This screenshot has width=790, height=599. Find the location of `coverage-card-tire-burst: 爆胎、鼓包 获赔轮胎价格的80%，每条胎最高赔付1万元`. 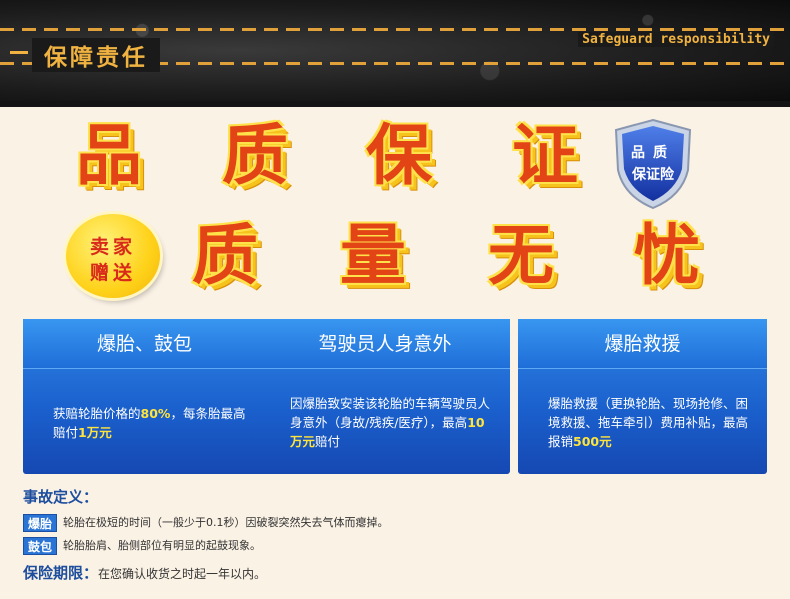

coverage-card-tire-burst: 爆胎、鼓包 获赔轮胎价格的80%，每条胎最高赔付1万元 is located at coordinates (144, 396).